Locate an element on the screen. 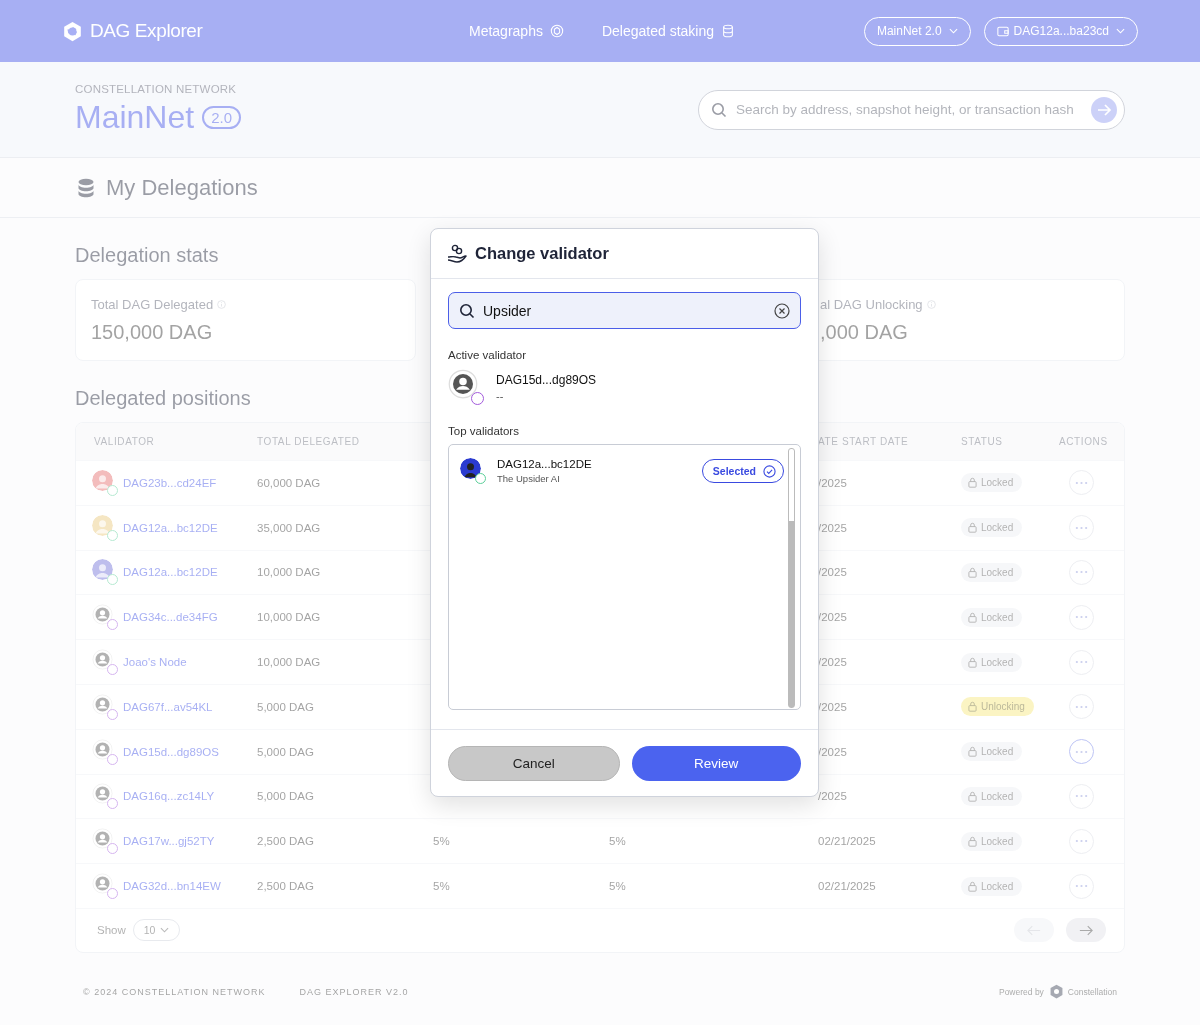 The width and height of the screenshot is (1200, 1025). section-label: Top validators is located at coordinates (484, 431).